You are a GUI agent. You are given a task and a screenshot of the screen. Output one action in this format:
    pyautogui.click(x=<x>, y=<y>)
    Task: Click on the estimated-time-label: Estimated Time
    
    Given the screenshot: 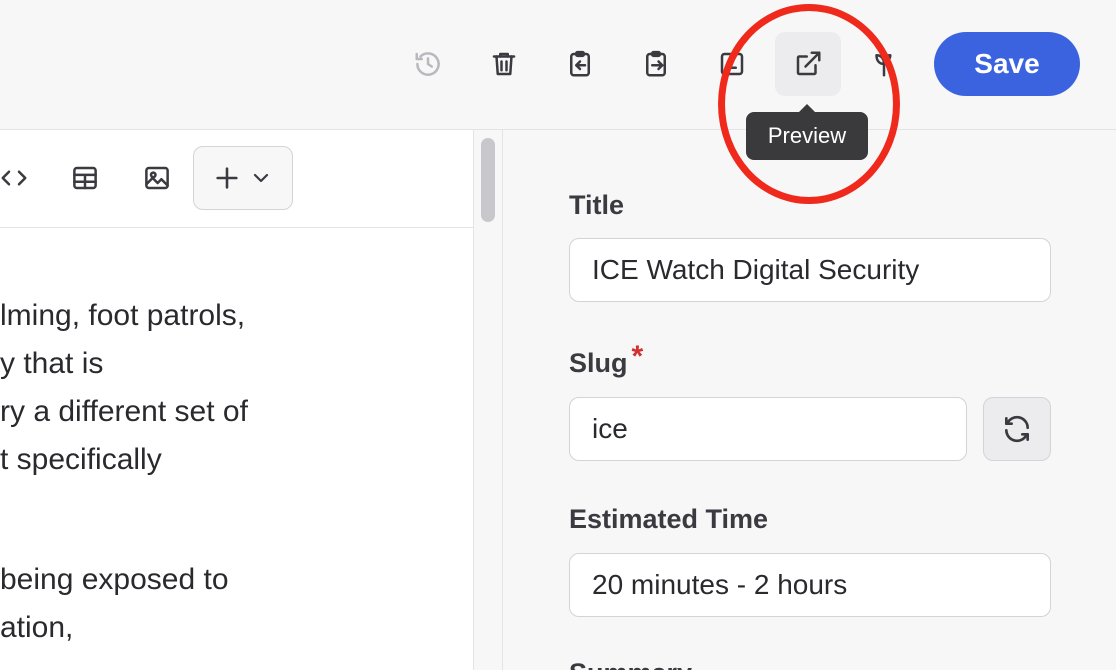 What is the action you would take?
    pyautogui.click(x=669, y=519)
    